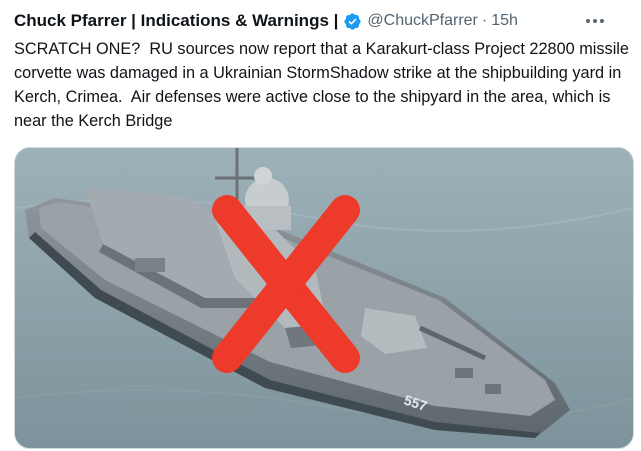 The image size is (641, 451). I want to click on user-handle: @ChuckPfarrer, so click(422, 21).